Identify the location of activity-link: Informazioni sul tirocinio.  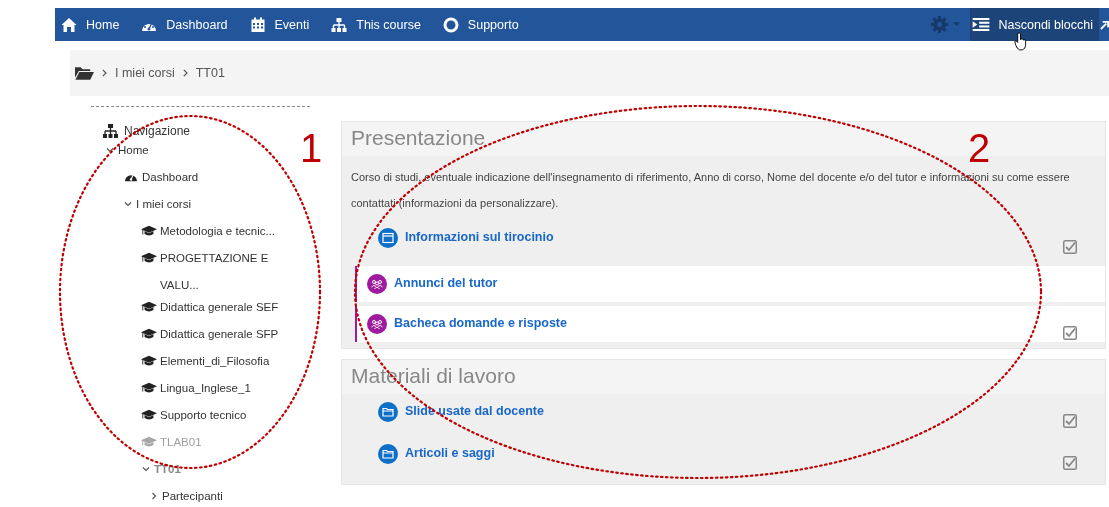
(479, 237).